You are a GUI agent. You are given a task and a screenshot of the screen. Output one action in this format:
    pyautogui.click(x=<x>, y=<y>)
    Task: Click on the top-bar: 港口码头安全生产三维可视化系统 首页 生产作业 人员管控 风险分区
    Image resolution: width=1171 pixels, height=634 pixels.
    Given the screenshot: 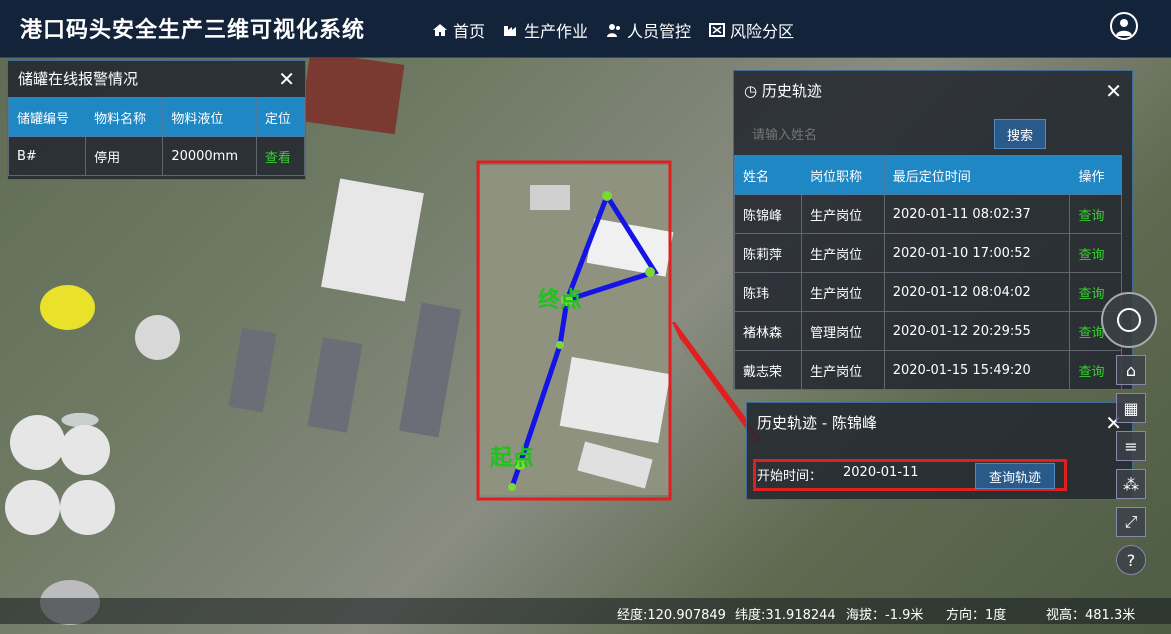 What is the action you would take?
    pyautogui.click(x=585, y=29)
    